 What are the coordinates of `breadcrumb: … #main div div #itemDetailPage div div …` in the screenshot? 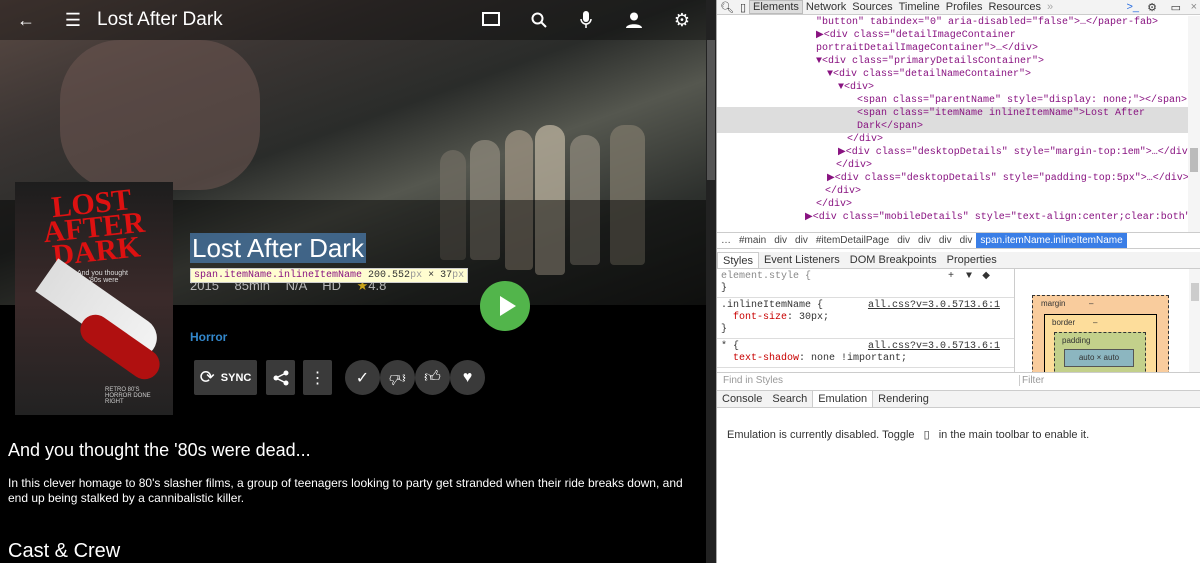 It's located at (958, 240).